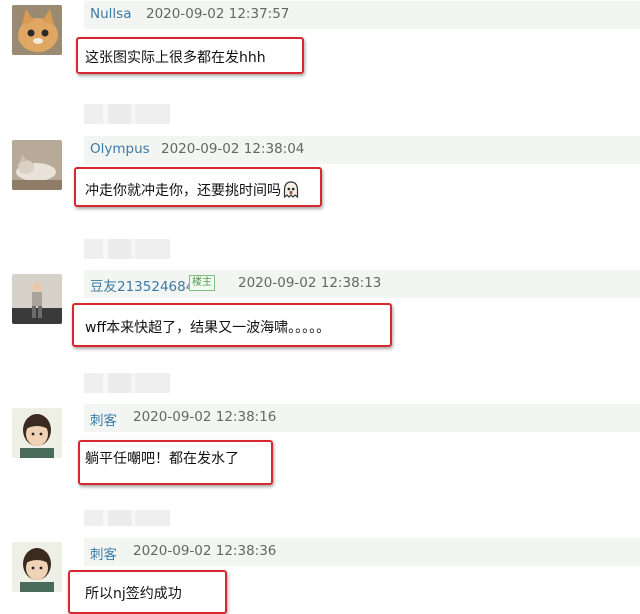 The image size is (640, 614). I want to click on comment-time: 2020-09-02 12:38:13, so click(310, 283).